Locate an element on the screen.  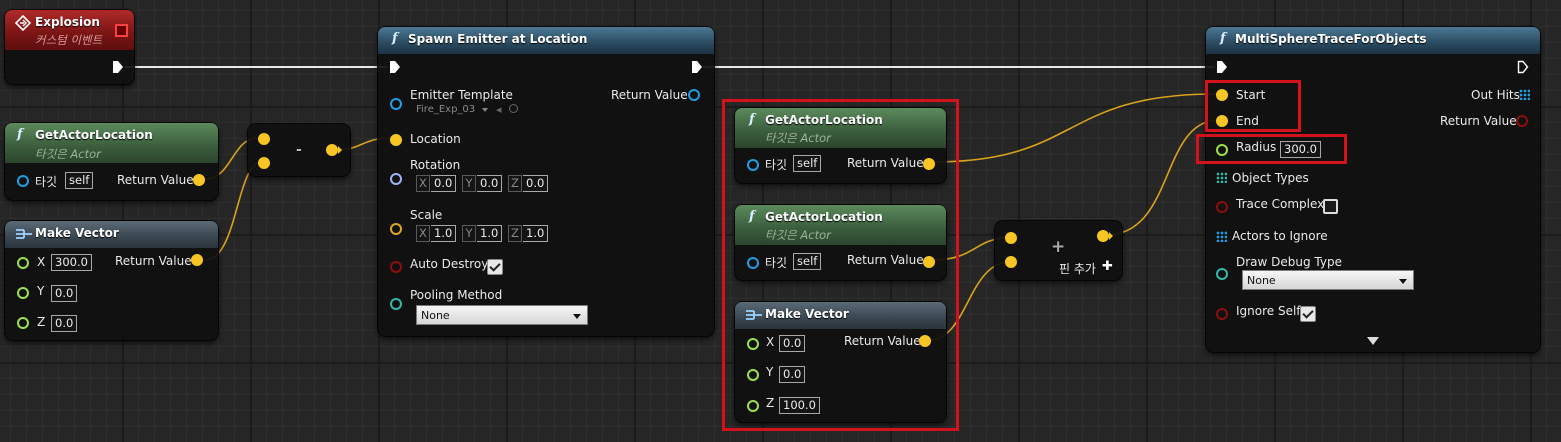
target-label: 타깃 is located at coordinates (46, 182).